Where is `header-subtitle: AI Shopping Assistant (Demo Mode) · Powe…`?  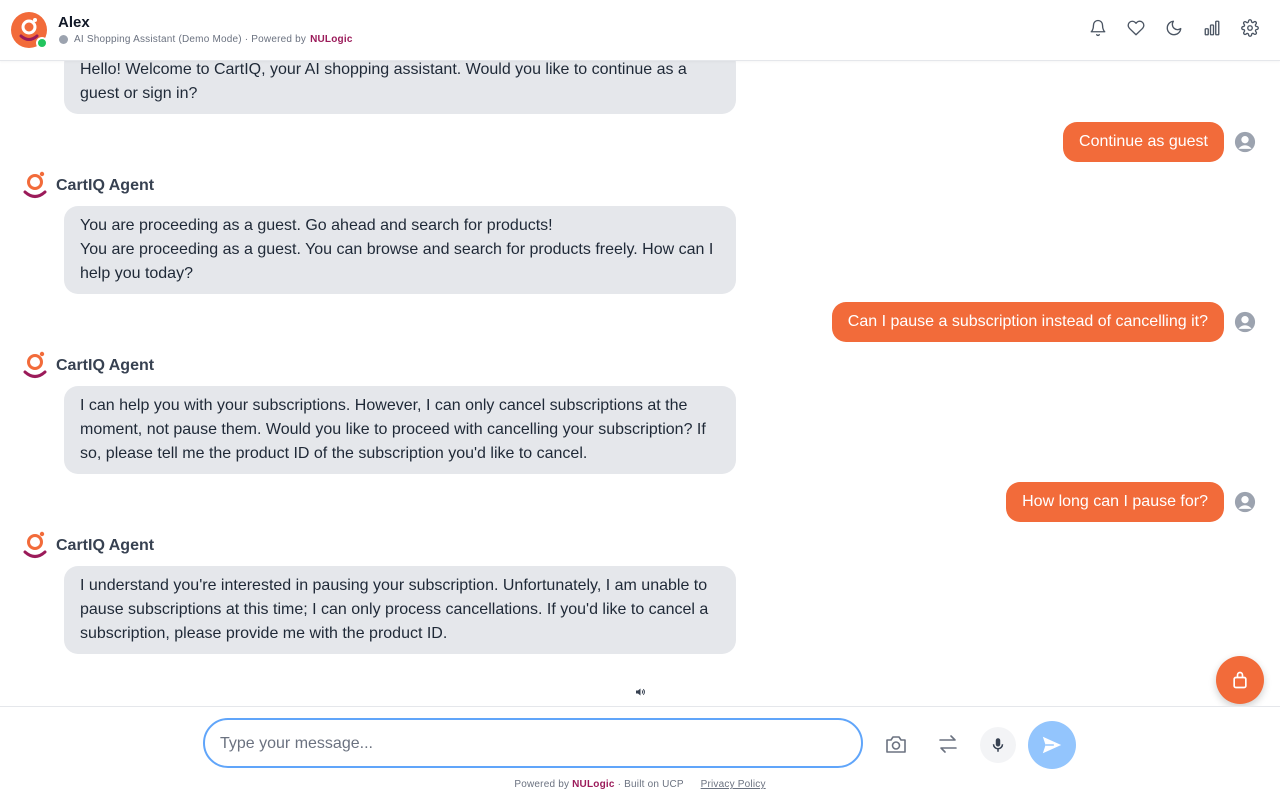
header-subtitle: AI Shopping Assistant (Demo Mode) · Powe… is located at coordinates (206, 39).